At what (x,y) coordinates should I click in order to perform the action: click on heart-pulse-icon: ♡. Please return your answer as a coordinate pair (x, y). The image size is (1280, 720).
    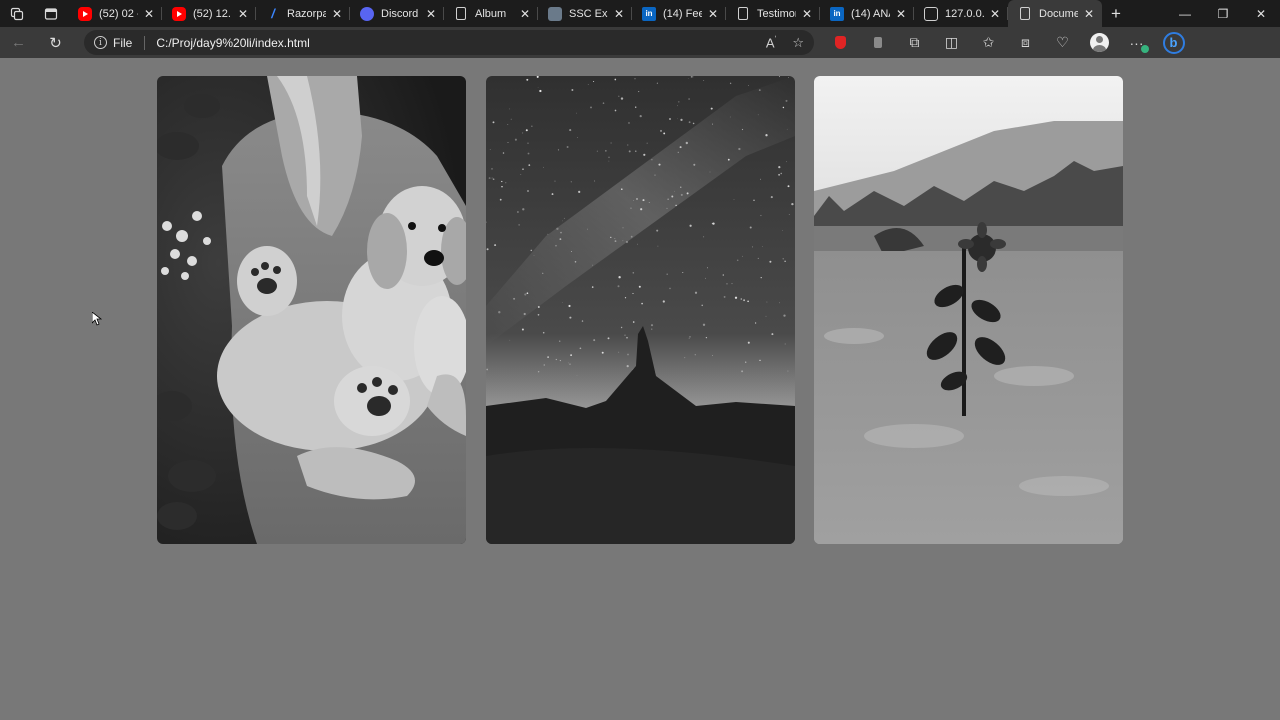
    Looking at the image, I should click on (1062, 42).